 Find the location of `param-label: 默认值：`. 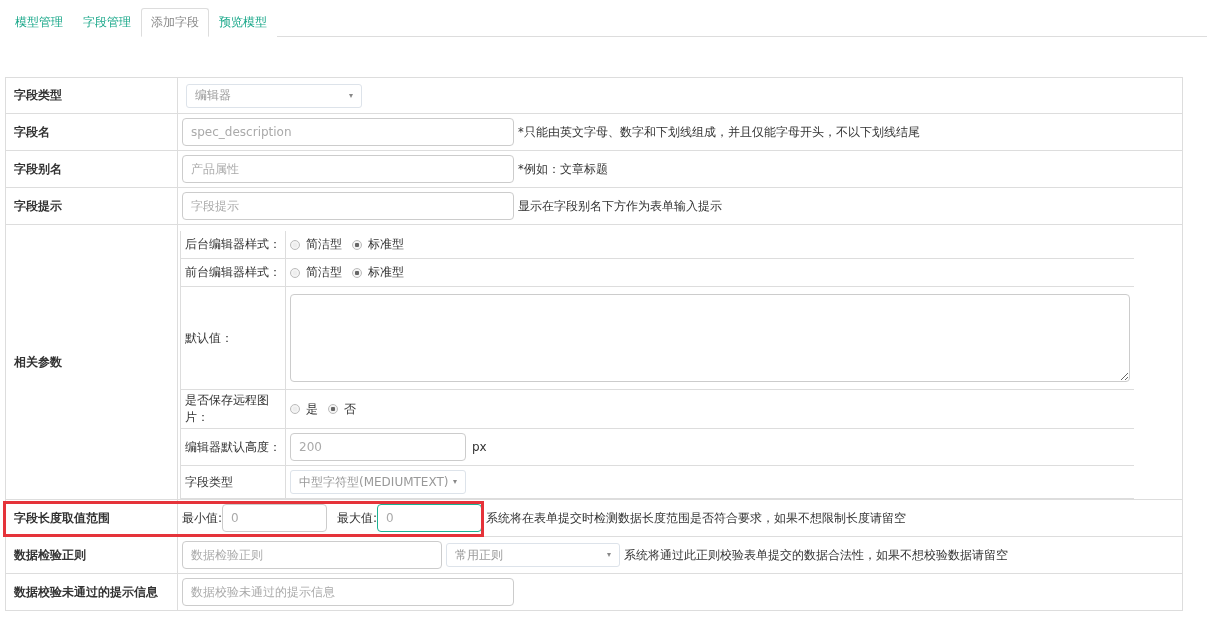

param-label: 默认值： is located at coordinates (233, 338).